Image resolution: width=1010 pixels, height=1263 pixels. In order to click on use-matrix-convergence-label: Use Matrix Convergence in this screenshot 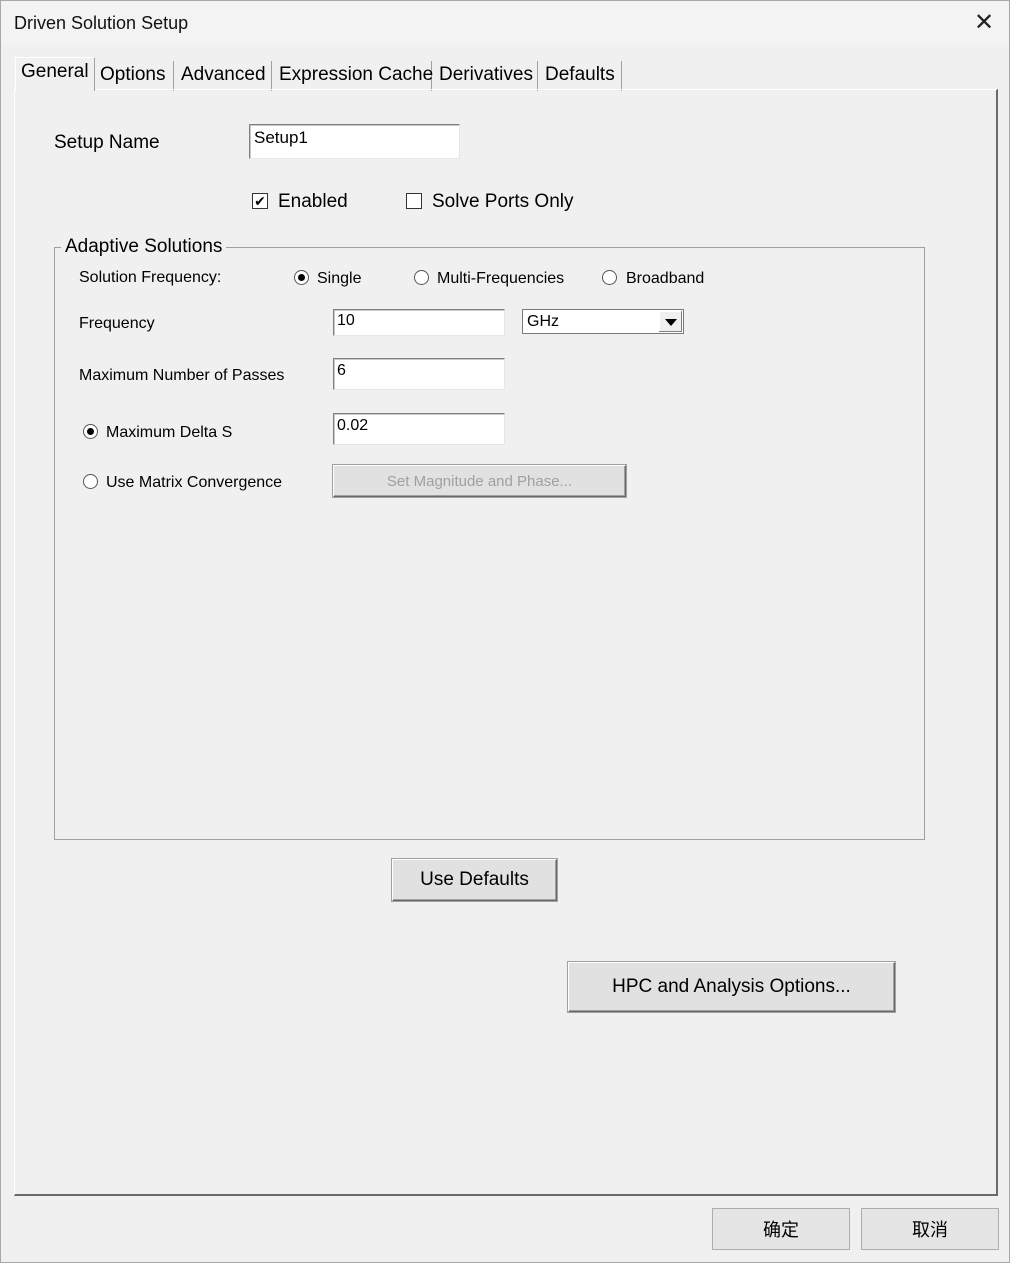, I will do `click(194, 482)`.